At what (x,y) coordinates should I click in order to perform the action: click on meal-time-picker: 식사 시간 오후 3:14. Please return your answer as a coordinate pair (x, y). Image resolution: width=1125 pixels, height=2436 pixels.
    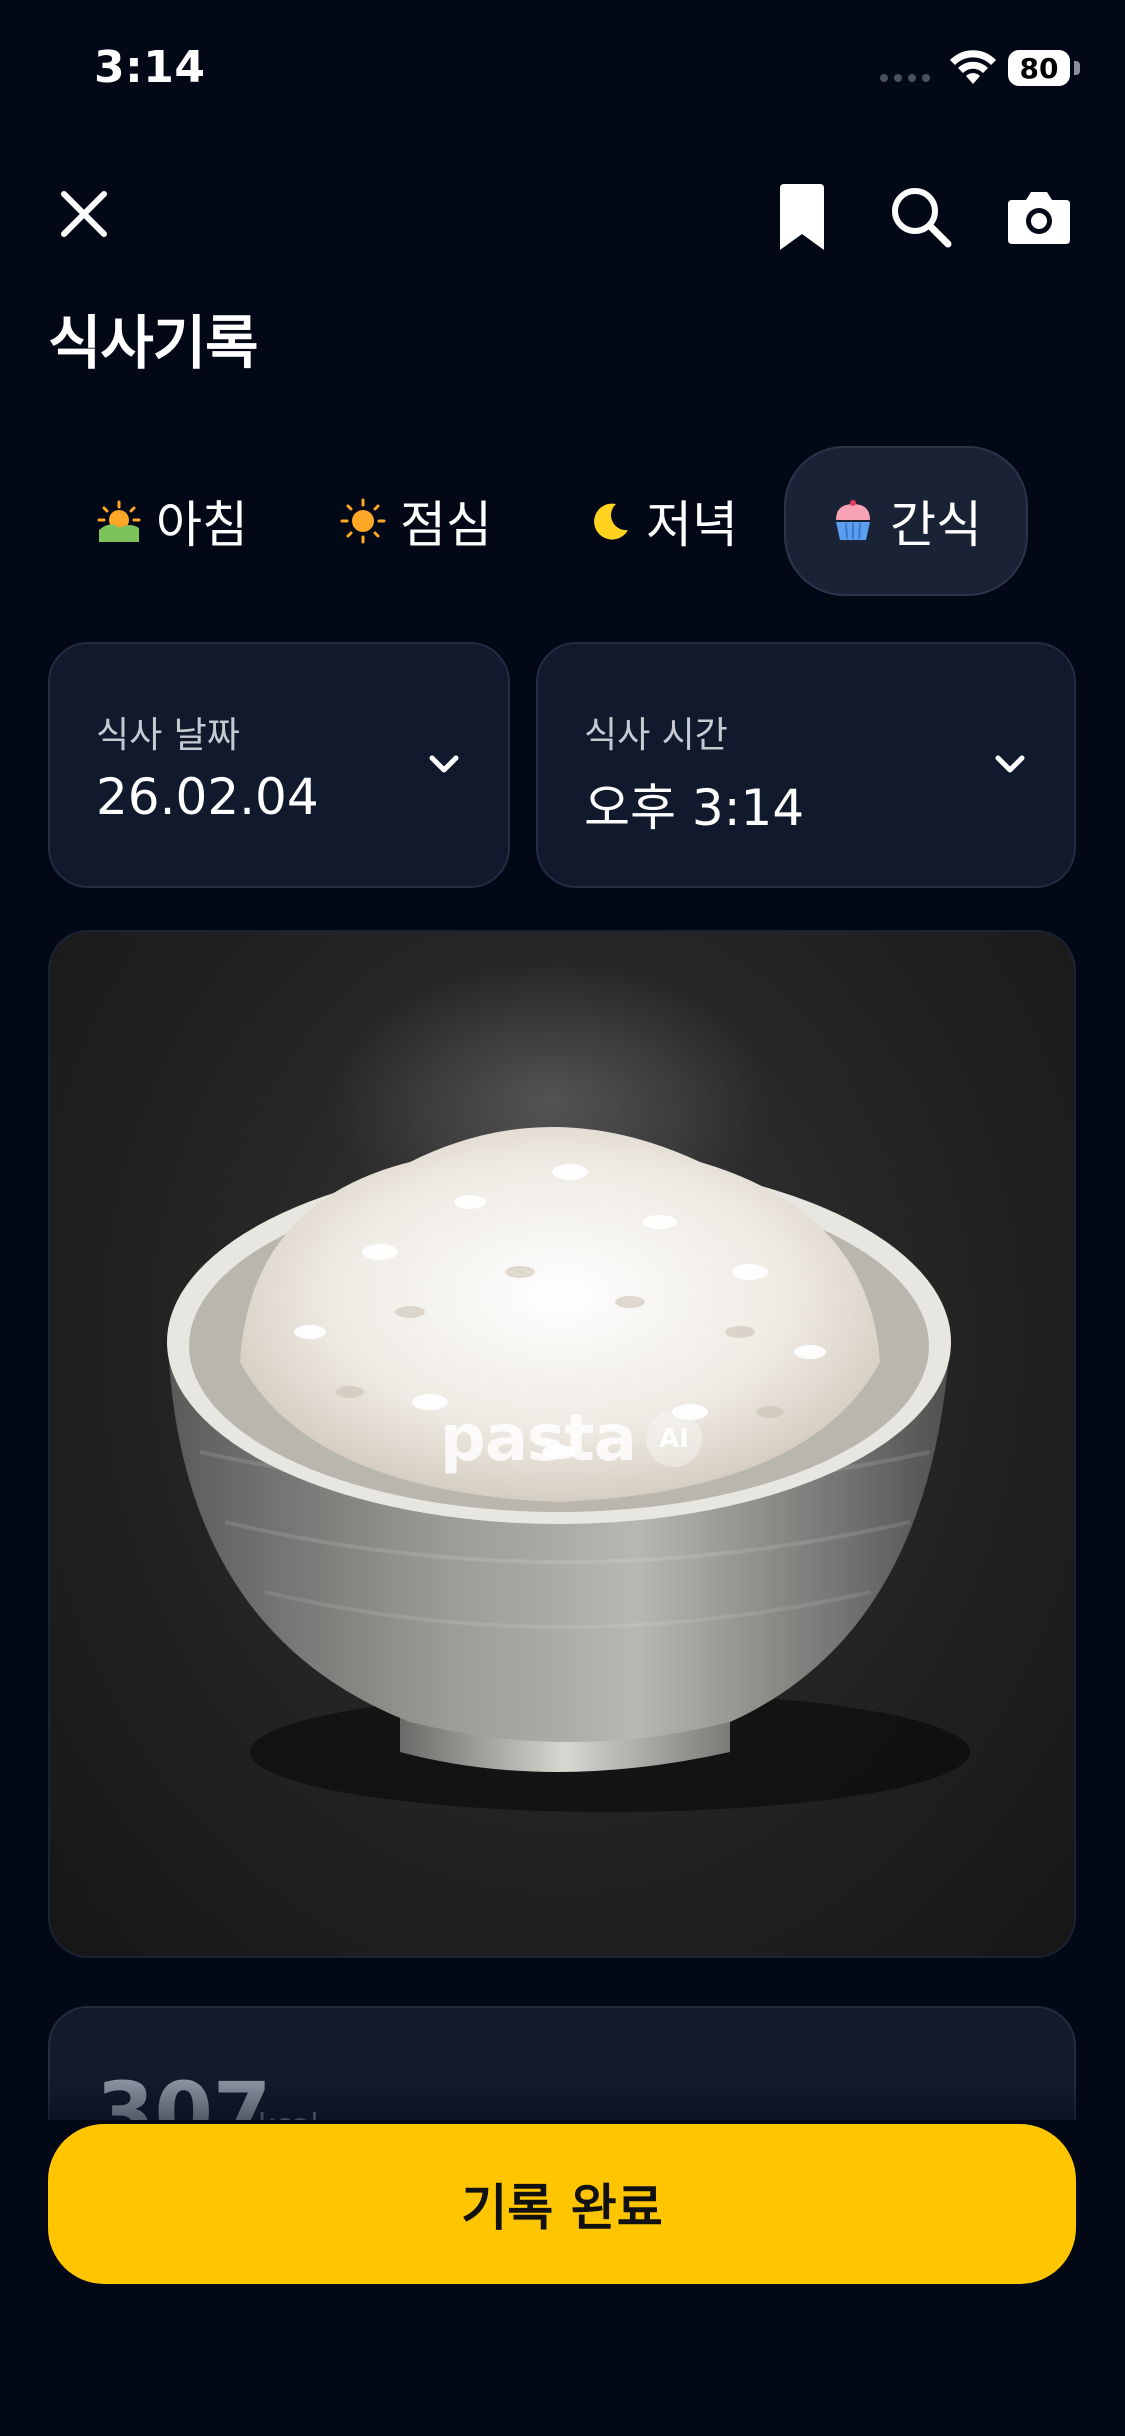
    Looking at the image, I should click on (806, 765).